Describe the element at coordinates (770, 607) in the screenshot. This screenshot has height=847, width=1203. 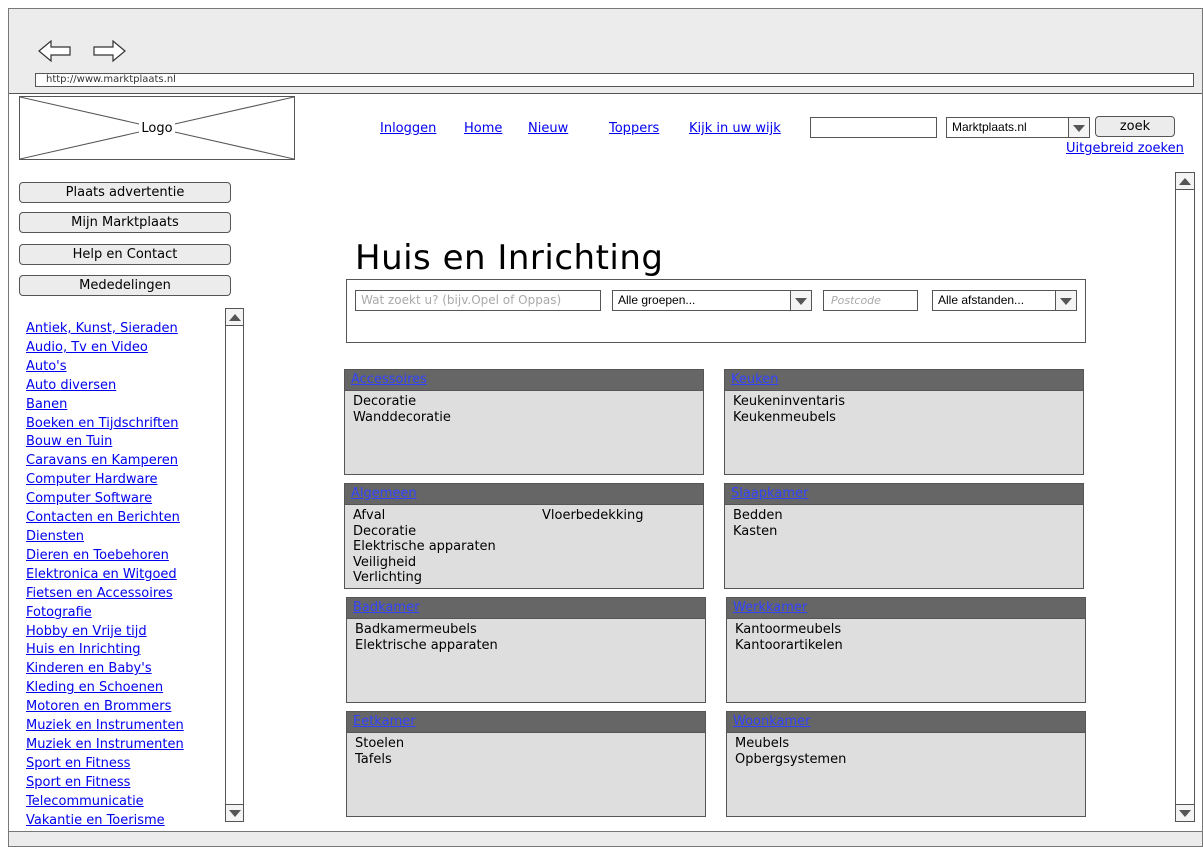
I see `panel-title-link: Werkkamer` at that location.